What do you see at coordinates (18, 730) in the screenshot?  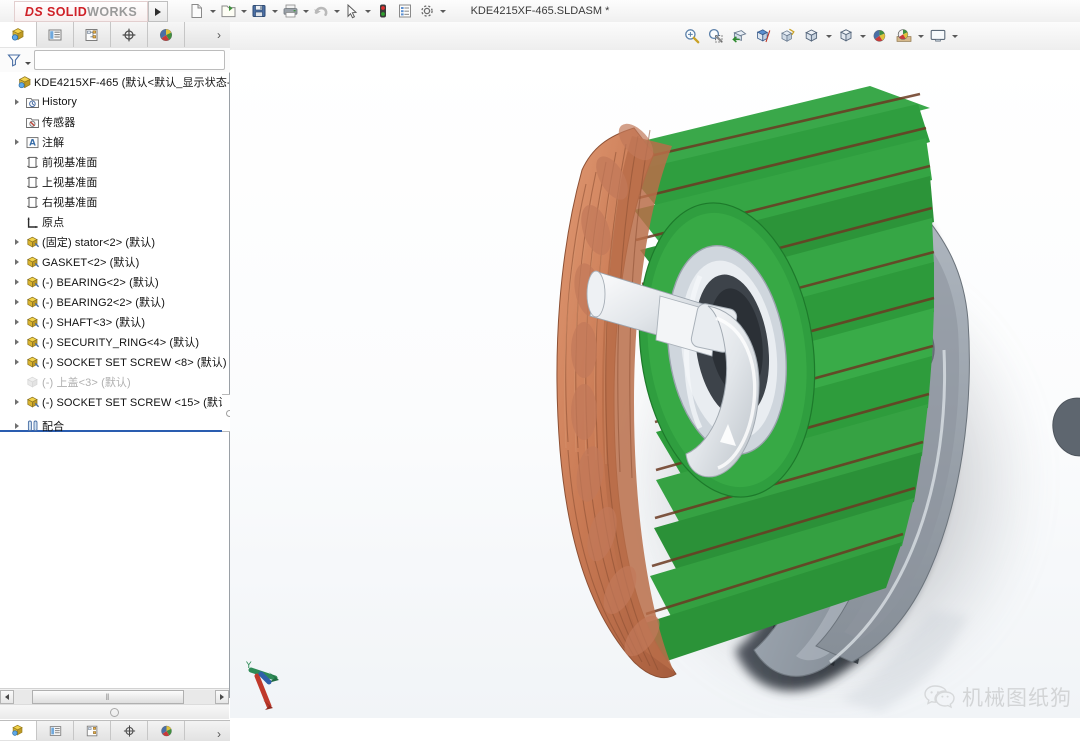 I see `bottom-tab-feature-manager` at bounding box center [18, 730].